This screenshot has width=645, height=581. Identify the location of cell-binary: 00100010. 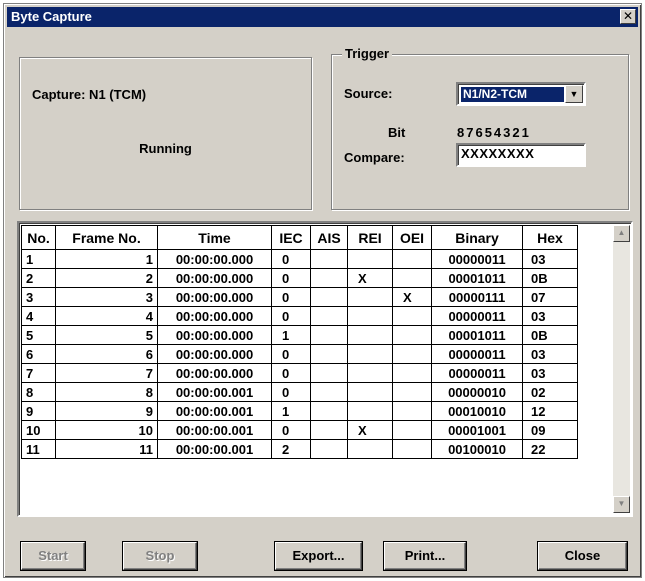
(477, 449).